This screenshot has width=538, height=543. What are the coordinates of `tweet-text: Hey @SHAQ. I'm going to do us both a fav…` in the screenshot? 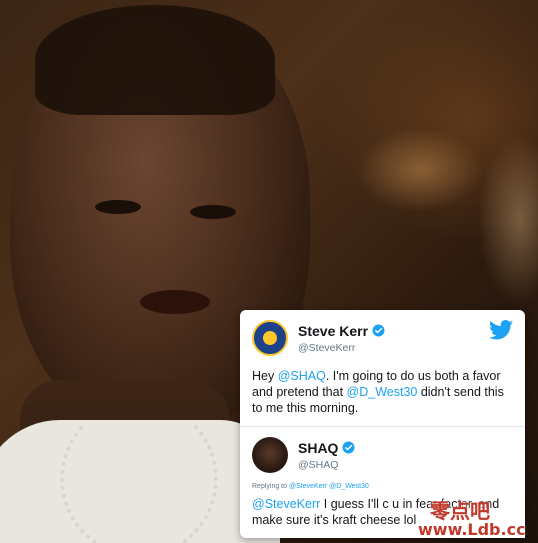 It's located at (382, 392).